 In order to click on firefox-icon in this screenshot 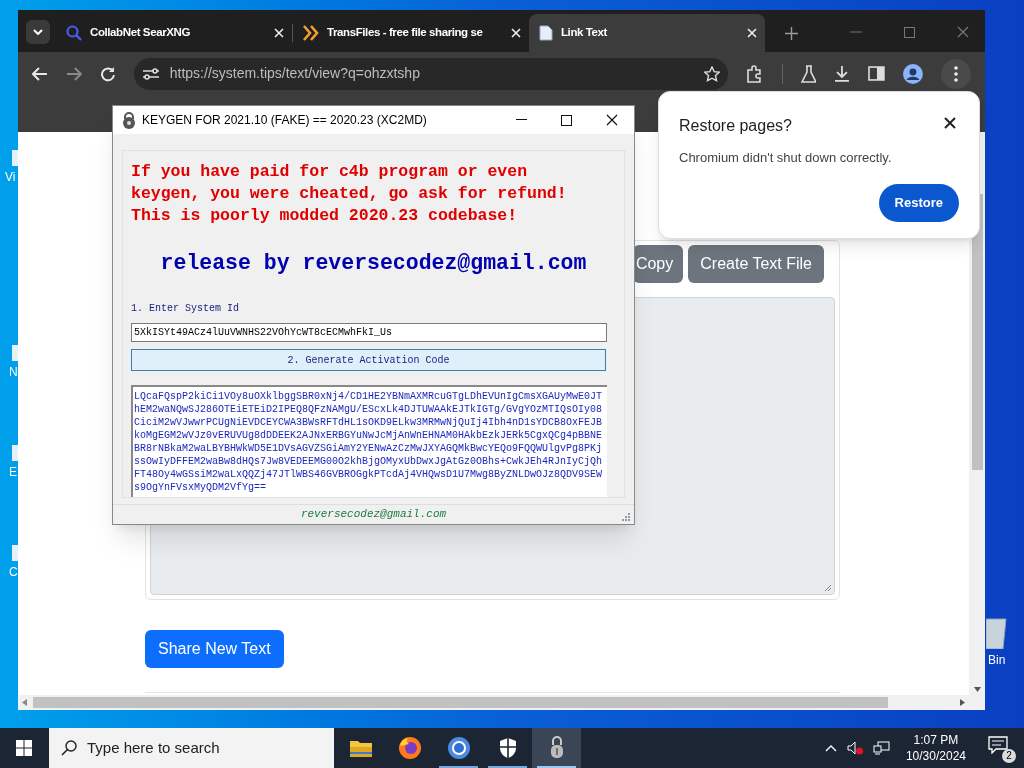, I will do `click(409, 748)`.